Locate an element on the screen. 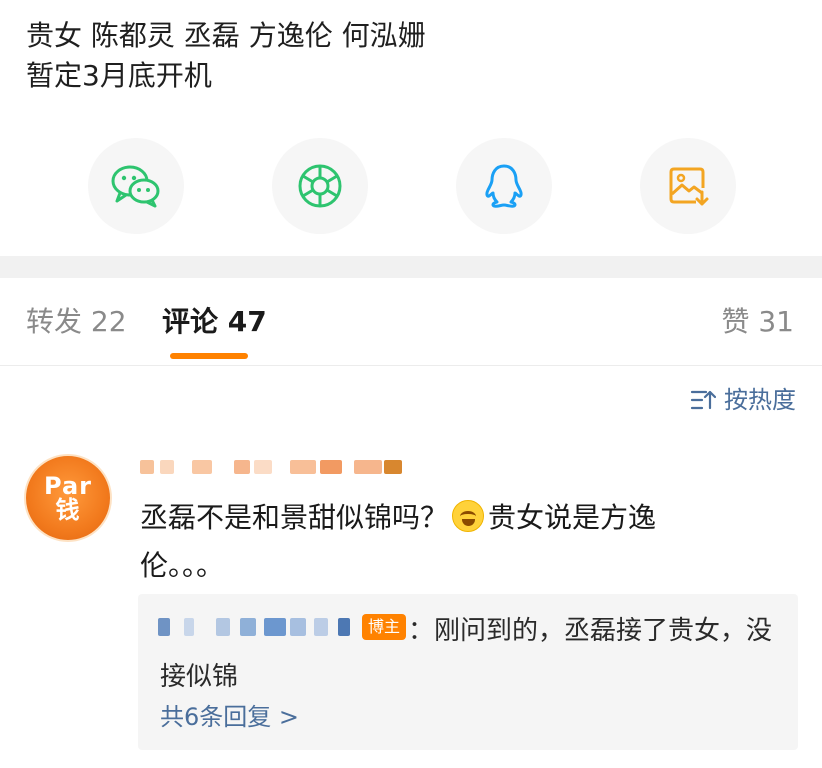 Image resolution: width=822 pixels, height=768 pixels. laughing-crying-emoji-icon is located at coordinates (468, 516).